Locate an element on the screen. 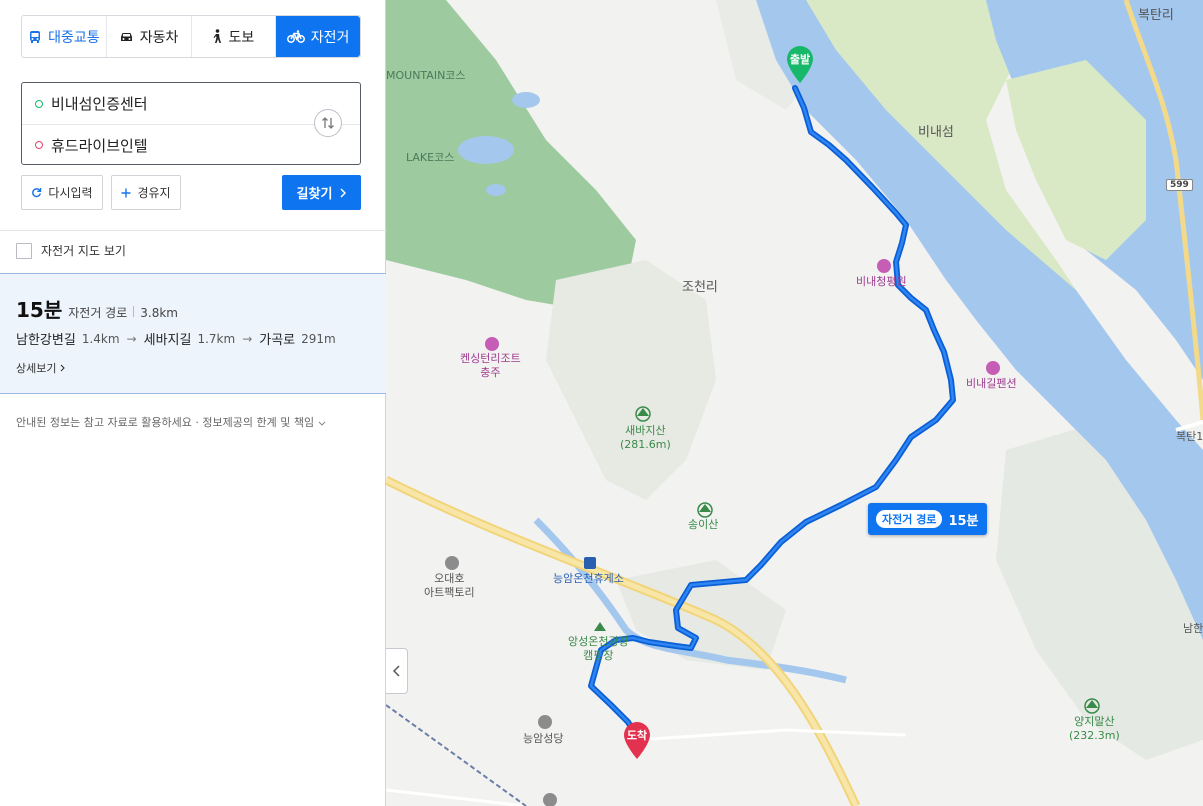  route-tooltip: 자전거 경로 15분 is located at coordinates (927, 519).